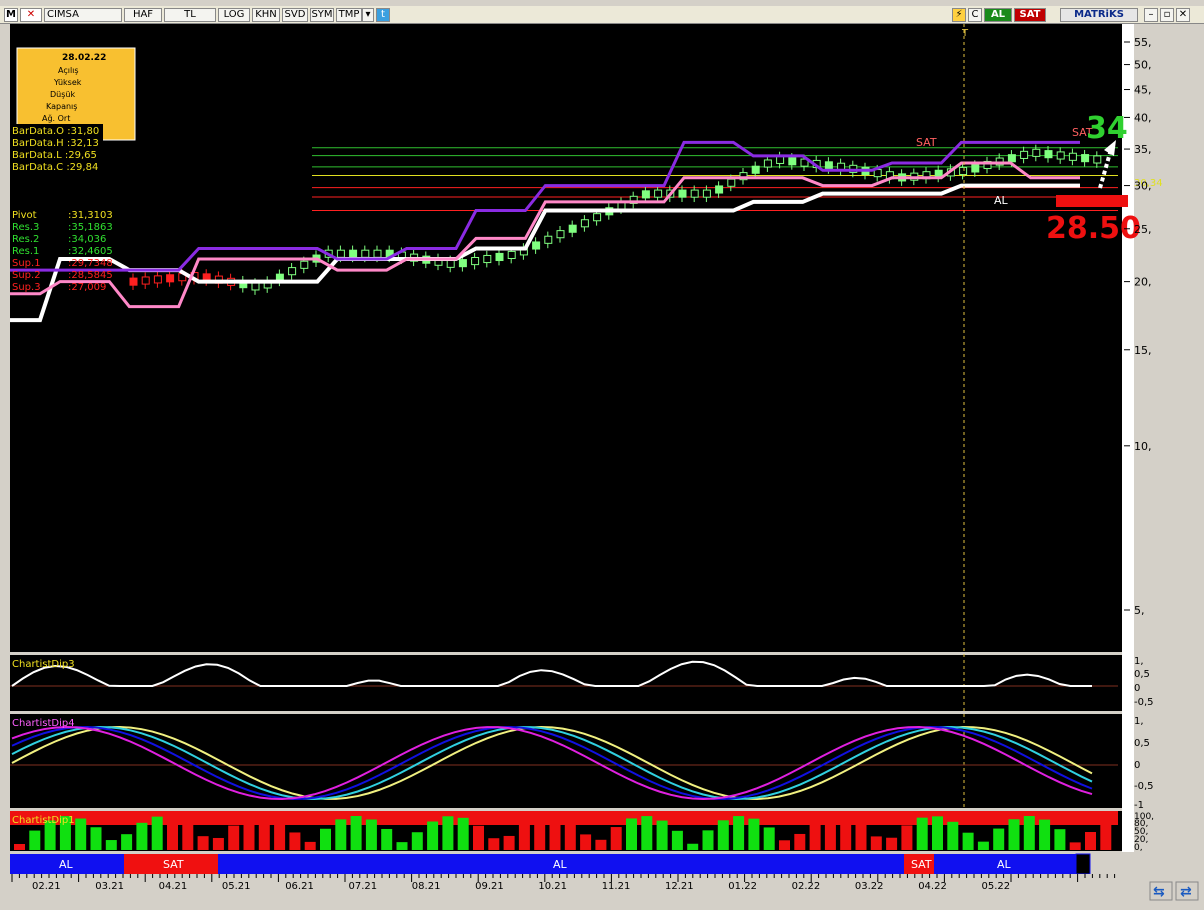 This screenshot has height=910, width=1204. Describe the element at coordinates (55, 167) in the screenshot. I see `bardata-row: BarData.C :29,84` at that location.